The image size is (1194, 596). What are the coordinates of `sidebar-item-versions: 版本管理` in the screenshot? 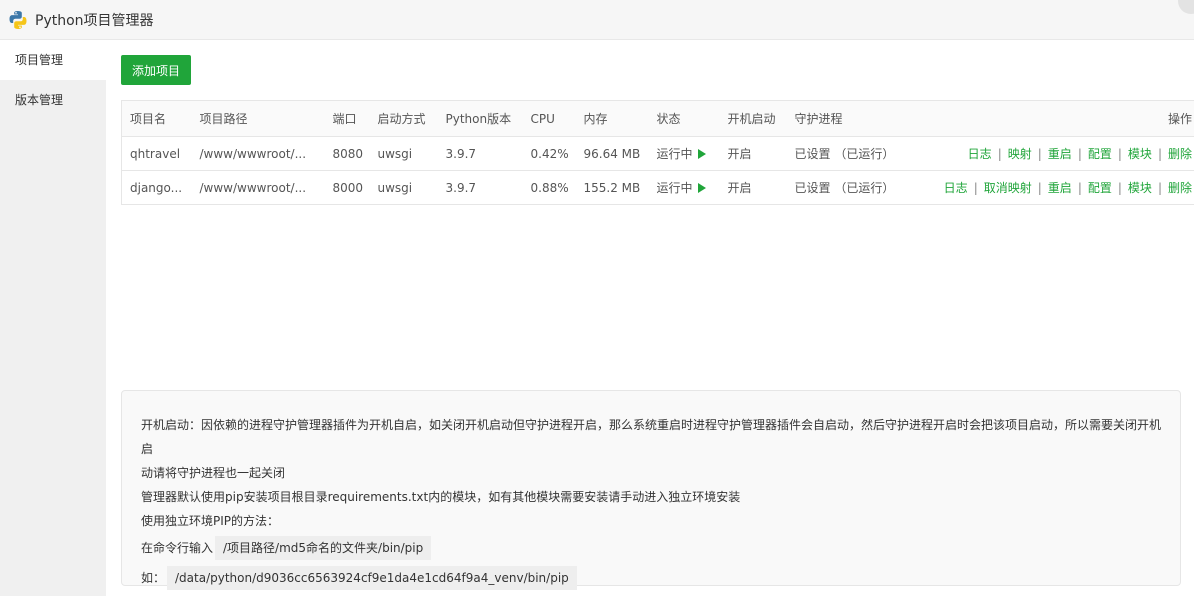 It's located at (53, 100).